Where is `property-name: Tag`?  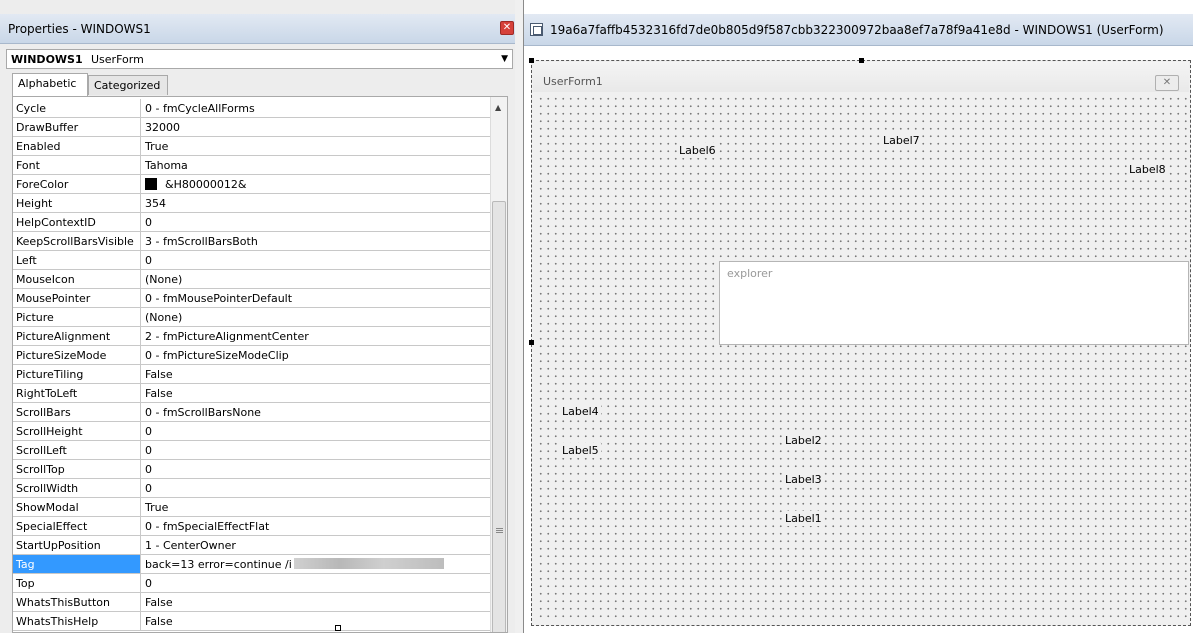 property-name: Tag is located at coordinates (77, 564).